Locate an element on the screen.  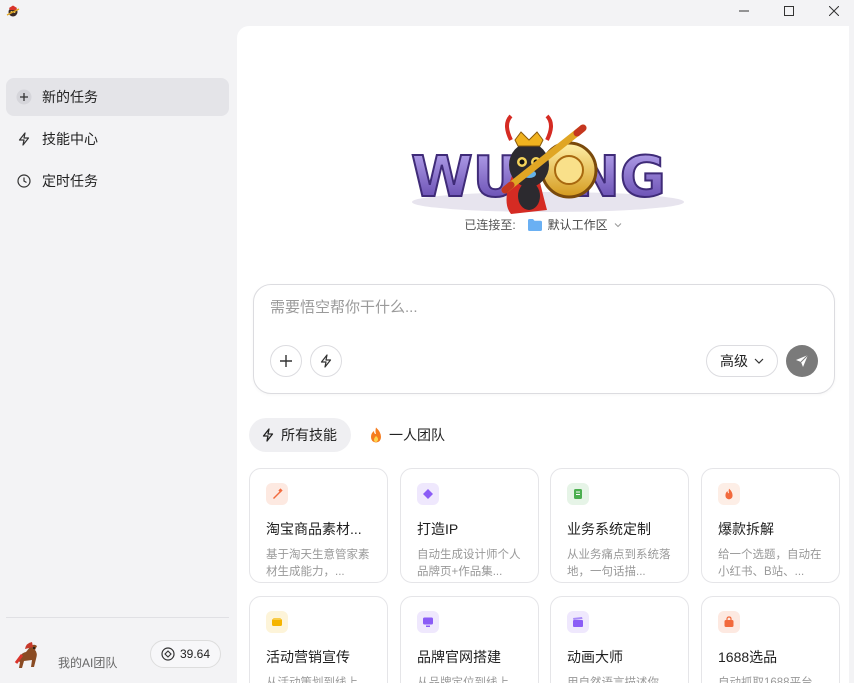
sidebar-item-label: 技能中心 is located at coordinates (70, 139).